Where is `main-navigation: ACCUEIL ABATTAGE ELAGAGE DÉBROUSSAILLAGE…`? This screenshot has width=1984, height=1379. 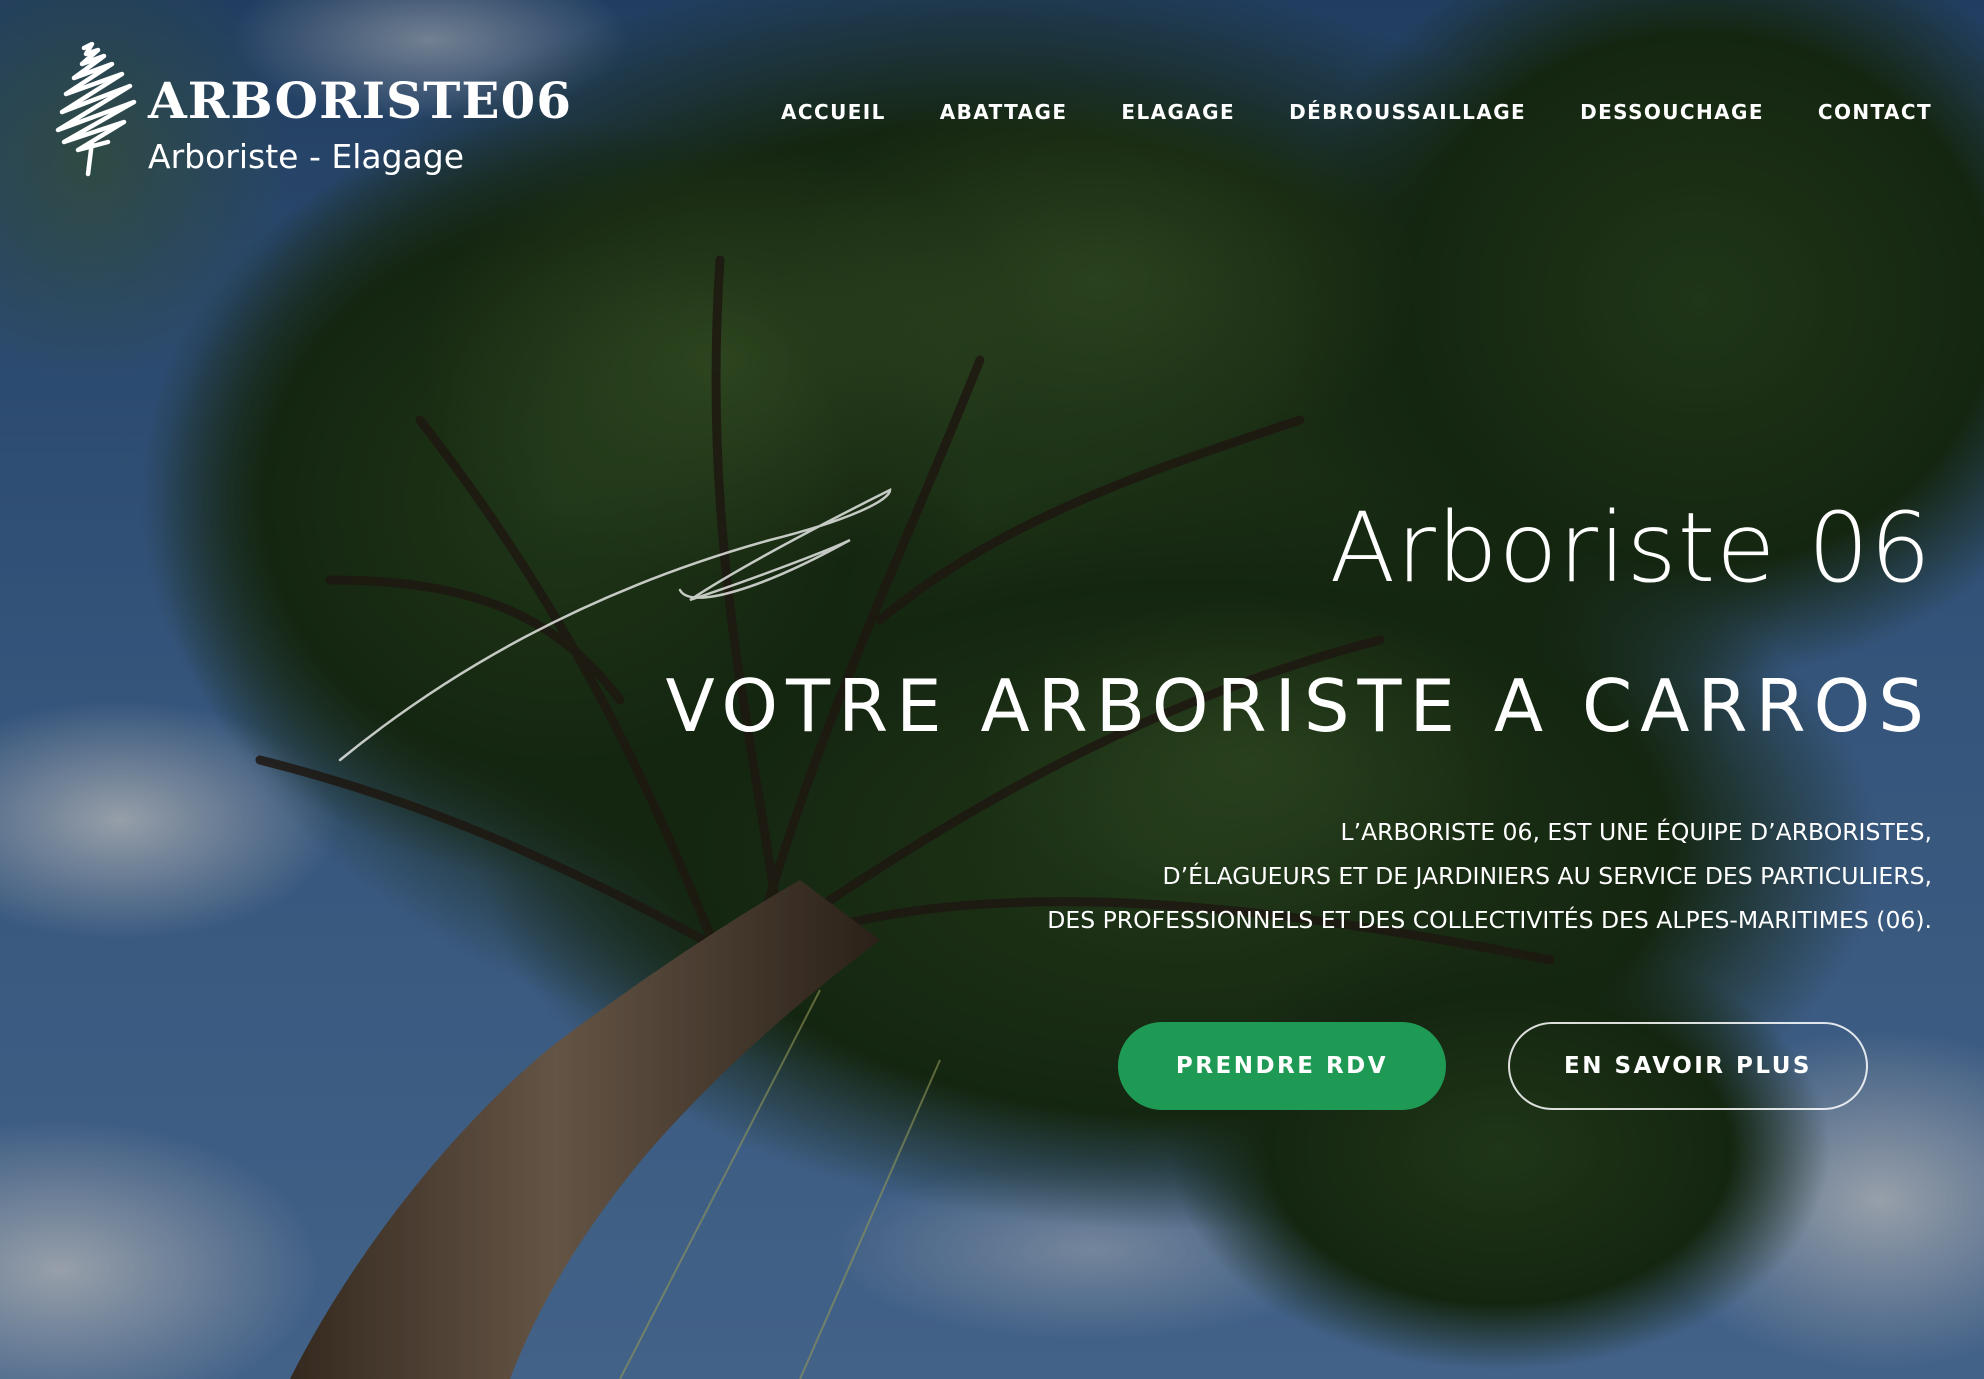 main-navigation: ACCUEIL ABATTAGE ELAGAGE DÉBROUSSAILLAGE… is located at coordinates (1356, 112).